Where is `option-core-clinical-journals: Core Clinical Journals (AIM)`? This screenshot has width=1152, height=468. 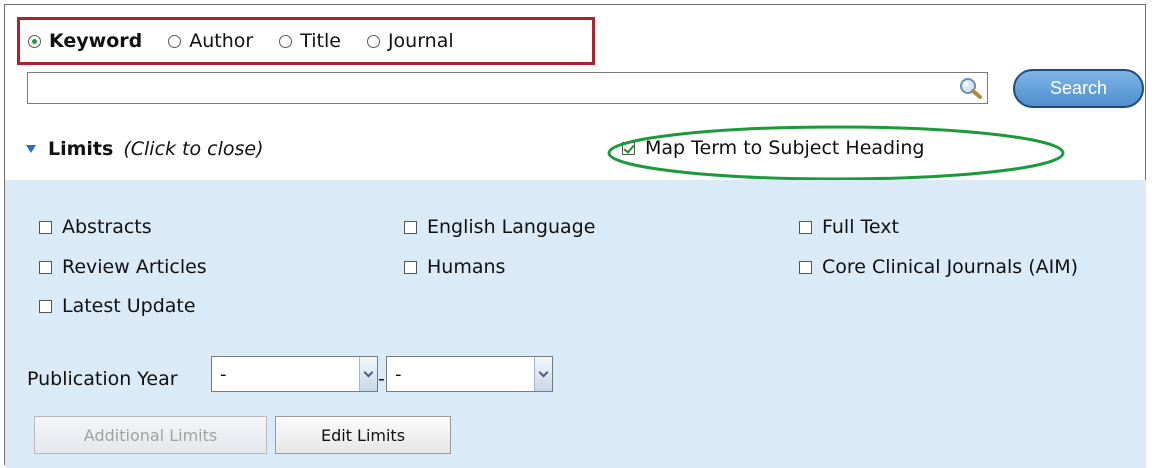 option-core-clinical-journals: Core Clinical Journals (AIM) is located at coordinates (938, 267).